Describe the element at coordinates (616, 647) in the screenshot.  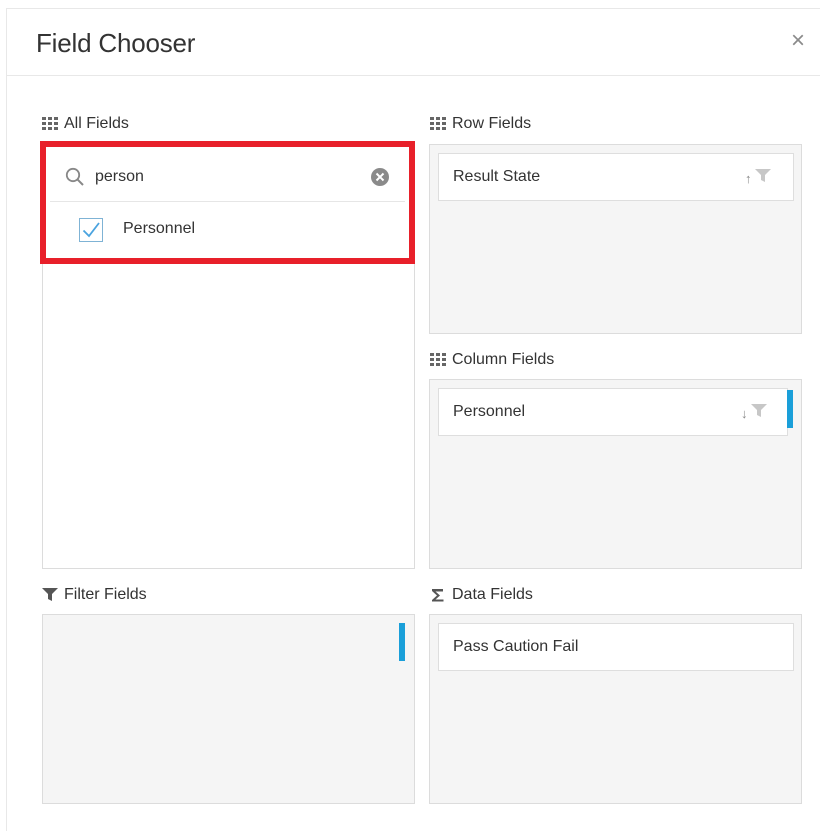
I see `data-field-pass-caution-fail: Pass Caution Fail` at that location.